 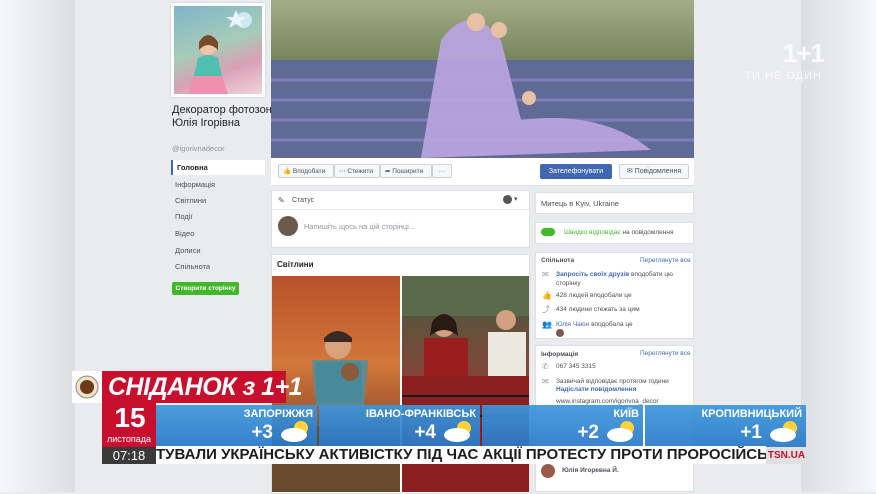 What do you see at coordinates (546, 309) in the screenshot?
I see `follow-icon: ⤴` at bounding box center [546, 309].